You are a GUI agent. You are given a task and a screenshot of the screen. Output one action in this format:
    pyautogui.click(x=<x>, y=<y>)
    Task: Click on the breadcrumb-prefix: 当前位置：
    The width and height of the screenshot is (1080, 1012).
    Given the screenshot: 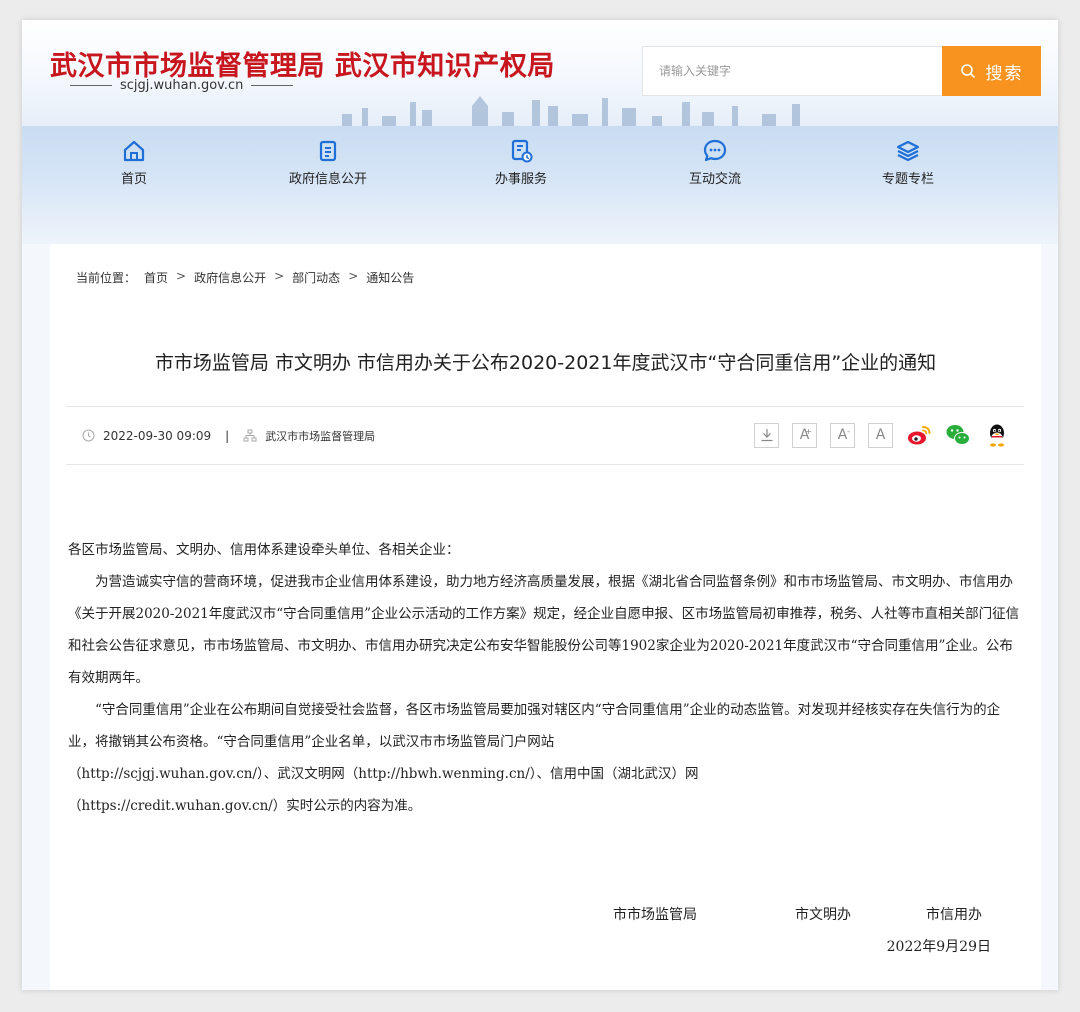 What is the action you would take?
    pyautogui.click(x=106, y=278)
    